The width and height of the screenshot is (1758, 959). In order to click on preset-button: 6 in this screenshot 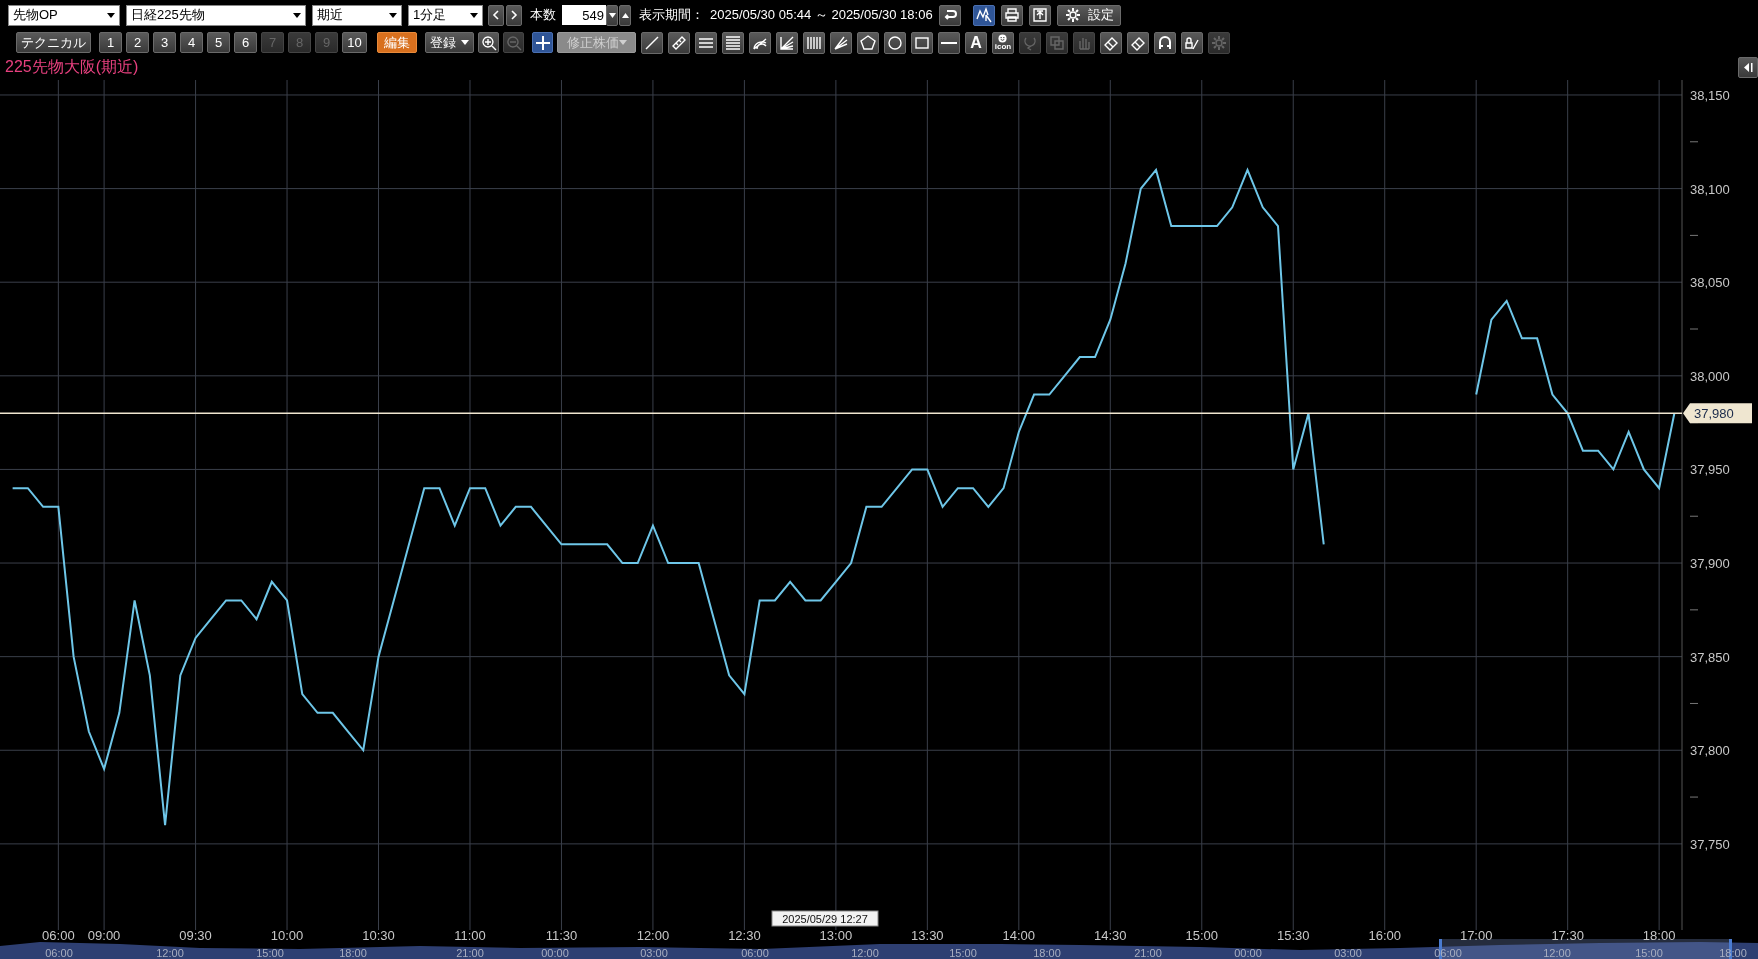, I will do `click(245, 42)`.